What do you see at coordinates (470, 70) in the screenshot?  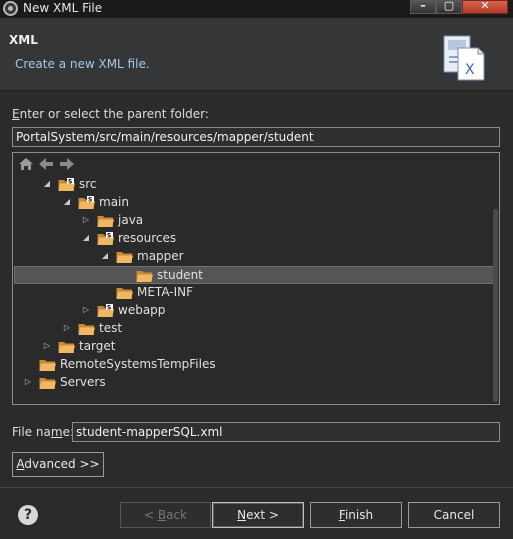 I see `svg-text: X` at bounding box center [470, 70].